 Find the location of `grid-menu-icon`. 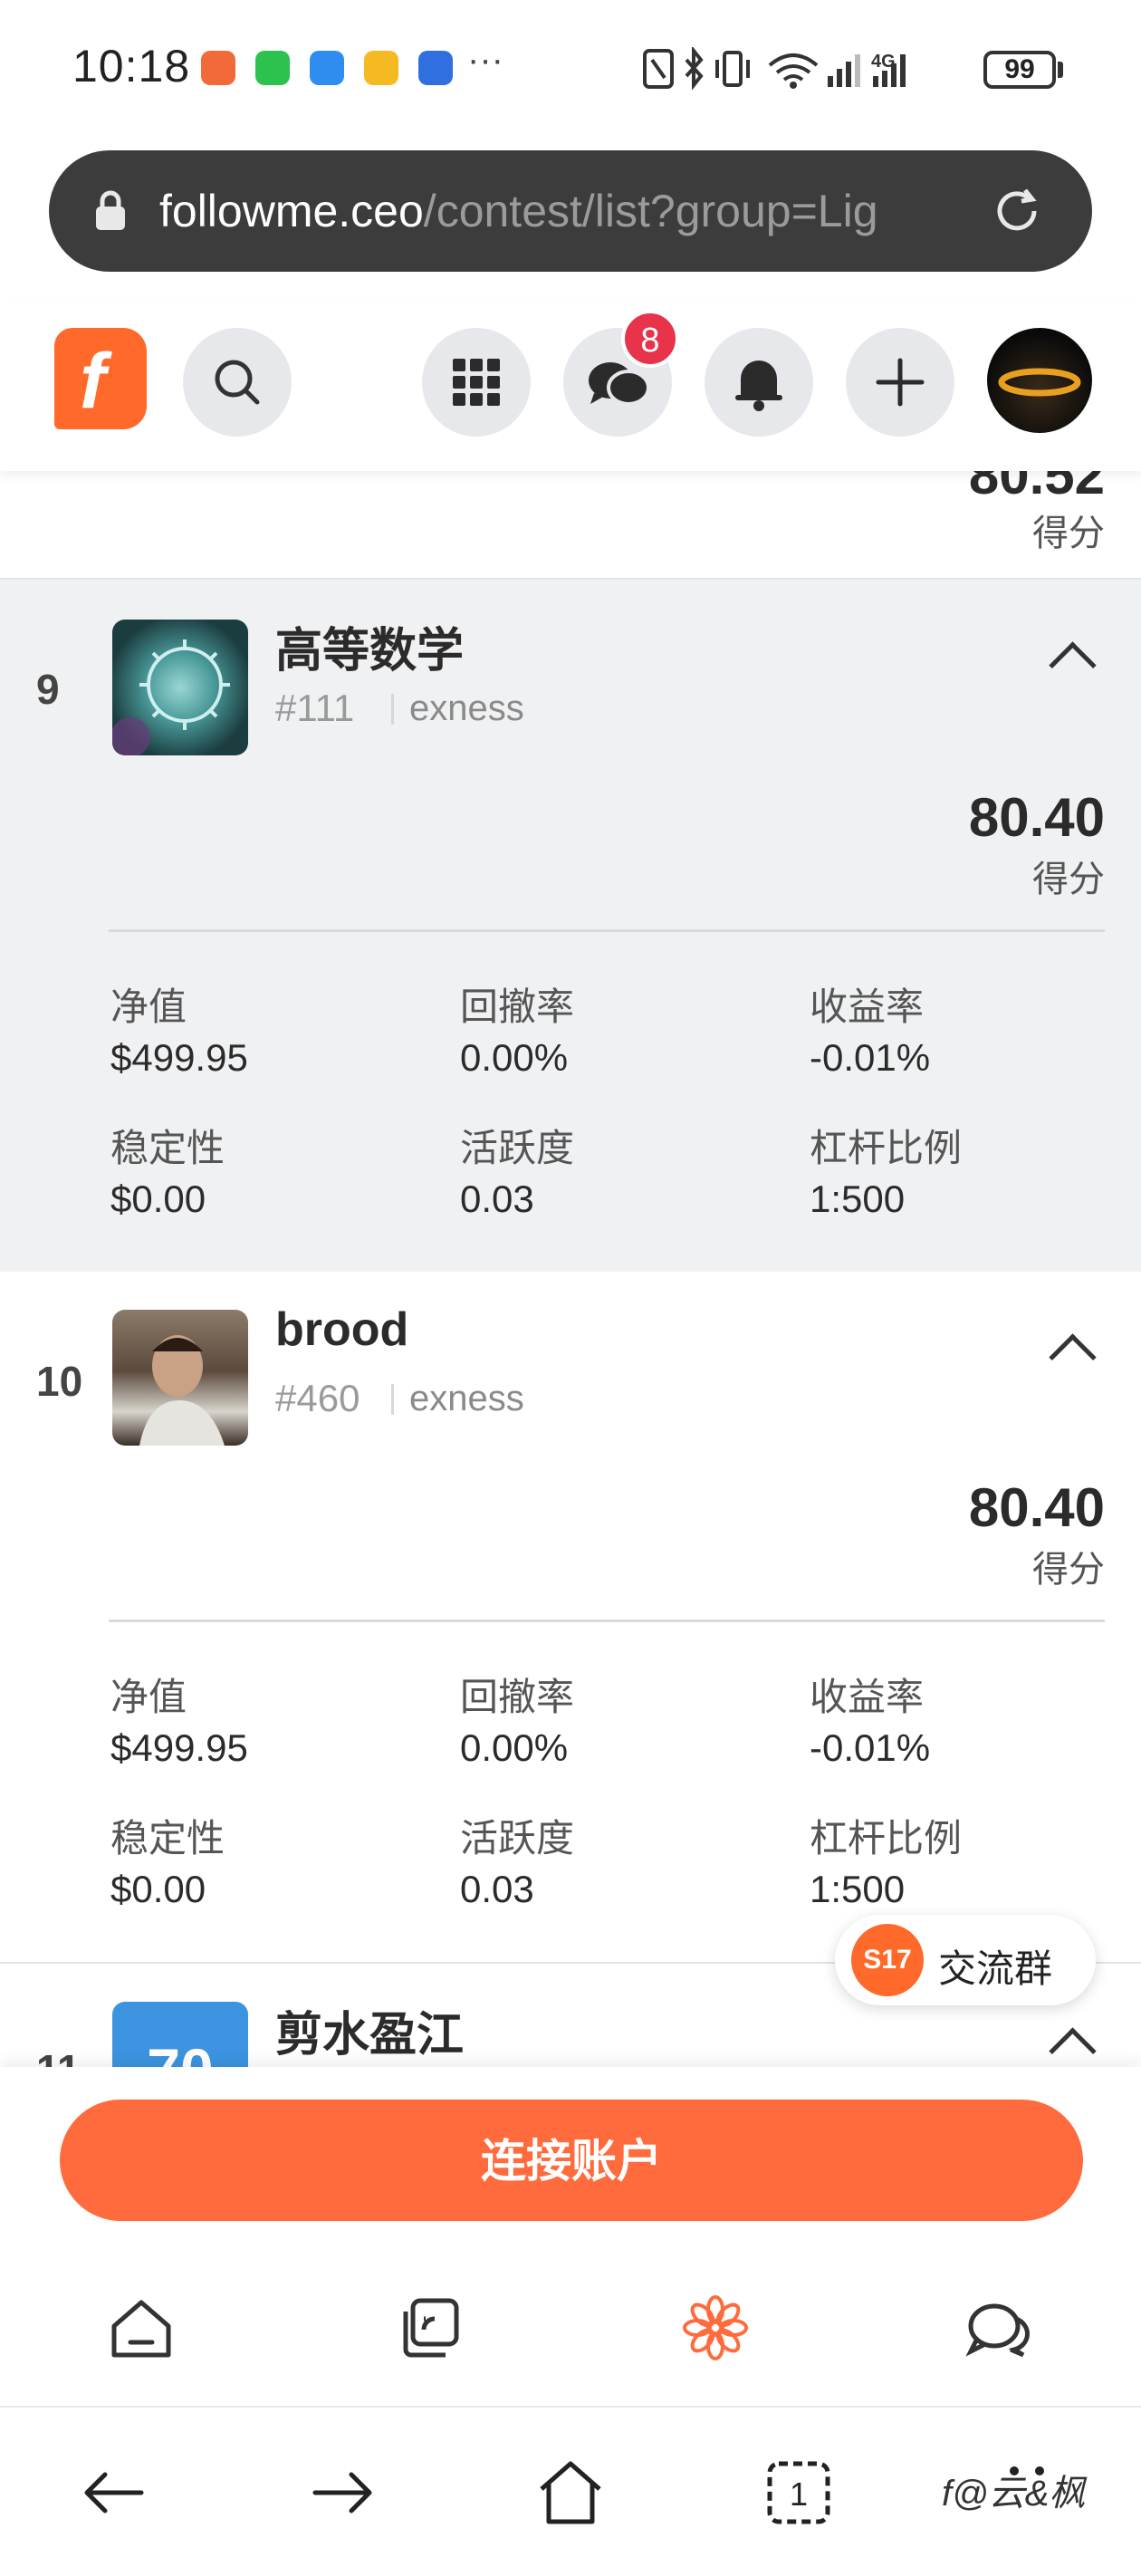

grid-menu-icon is located at coordinates (476, 382).